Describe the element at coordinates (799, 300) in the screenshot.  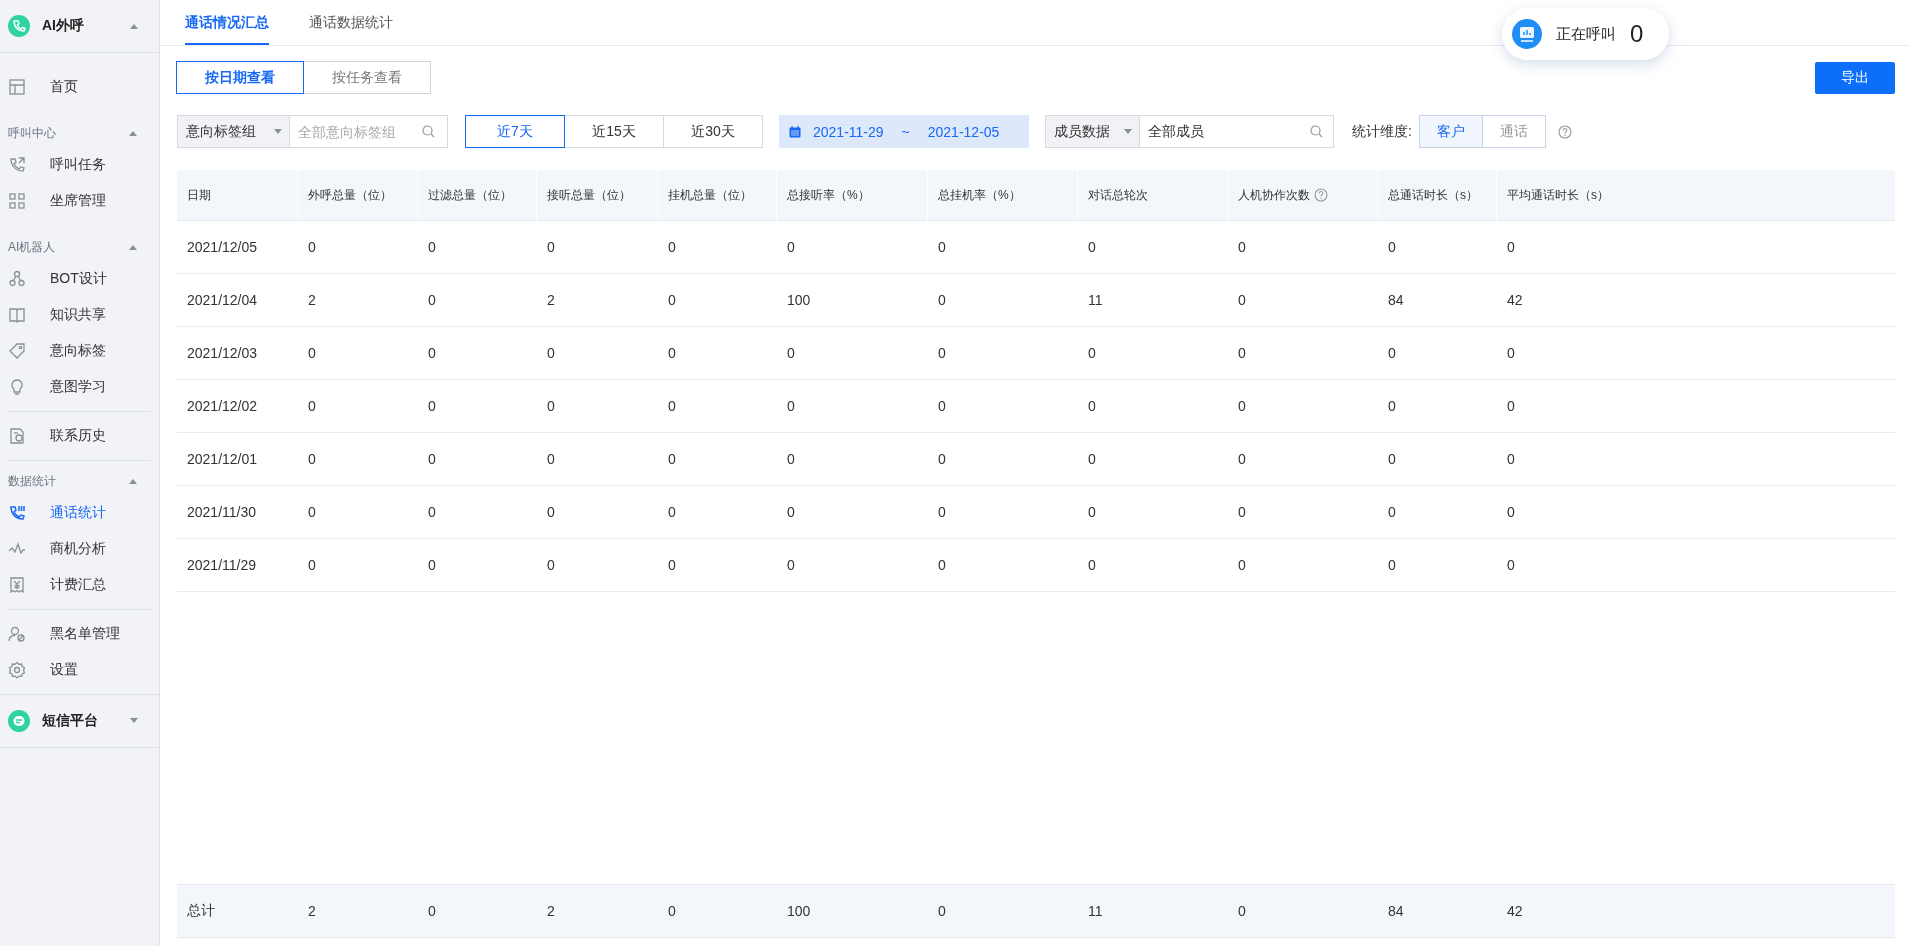
I see `table-cell-text: 100` at that location.